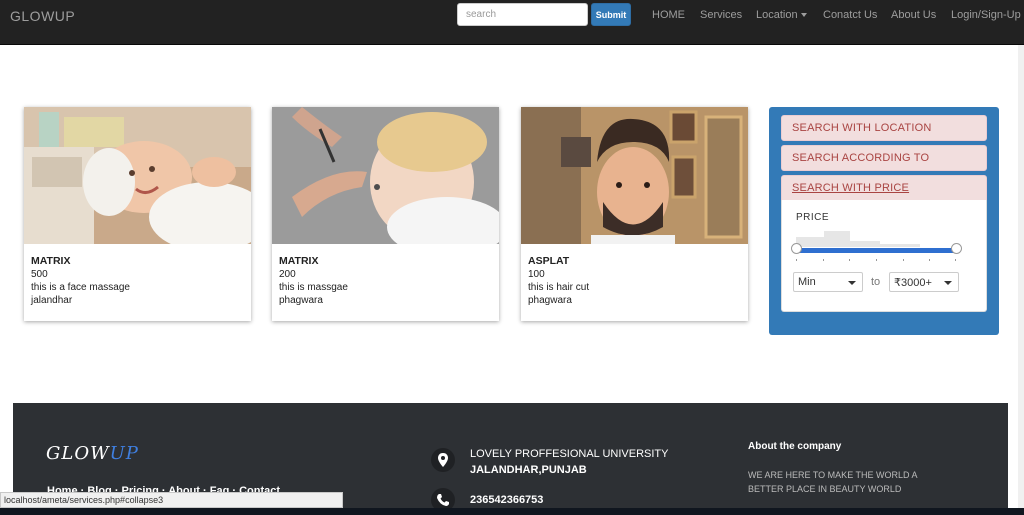  Describe the element at coordinates (986, 15) in the screenshot. I see `nav-login: Login/Sign-Up` at that location.